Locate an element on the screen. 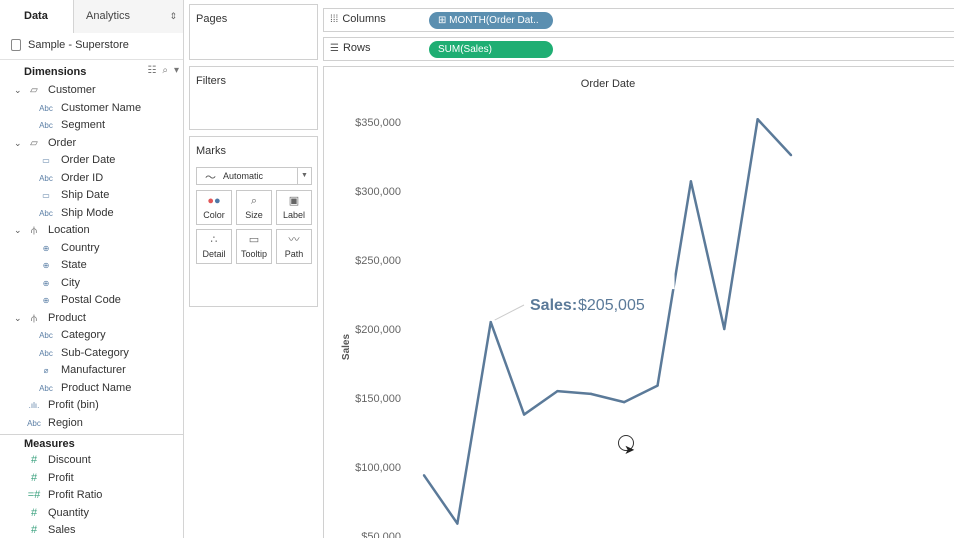 This screenshot has width=954, height=538. detail-icon: ∴ is located at coordinates (214, 240).